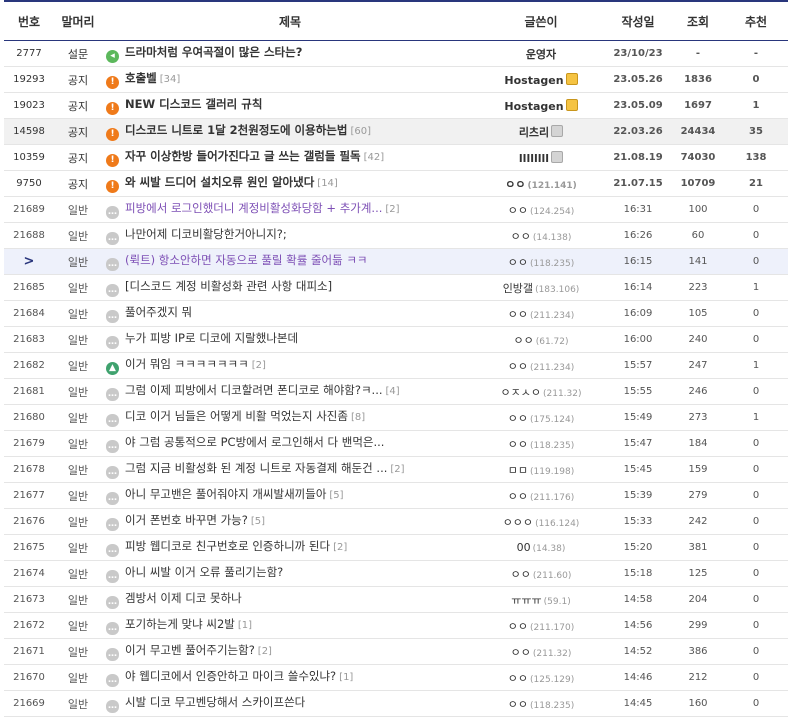  I want to click on post-title-cell: … 포기하는게 맞냐 씨2발 [1], so click(290, 625).